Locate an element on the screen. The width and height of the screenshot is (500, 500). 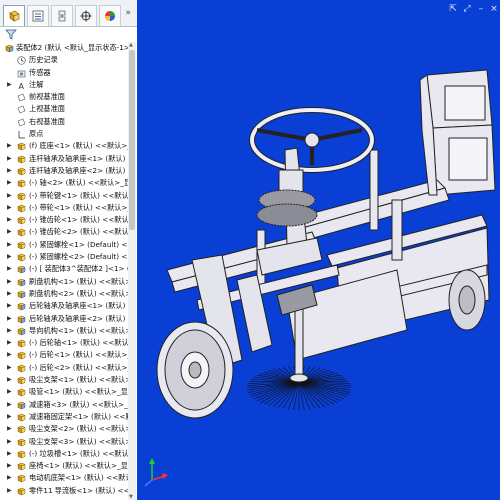
dimxpert-manager-tab is located at coordinates (86, 15).